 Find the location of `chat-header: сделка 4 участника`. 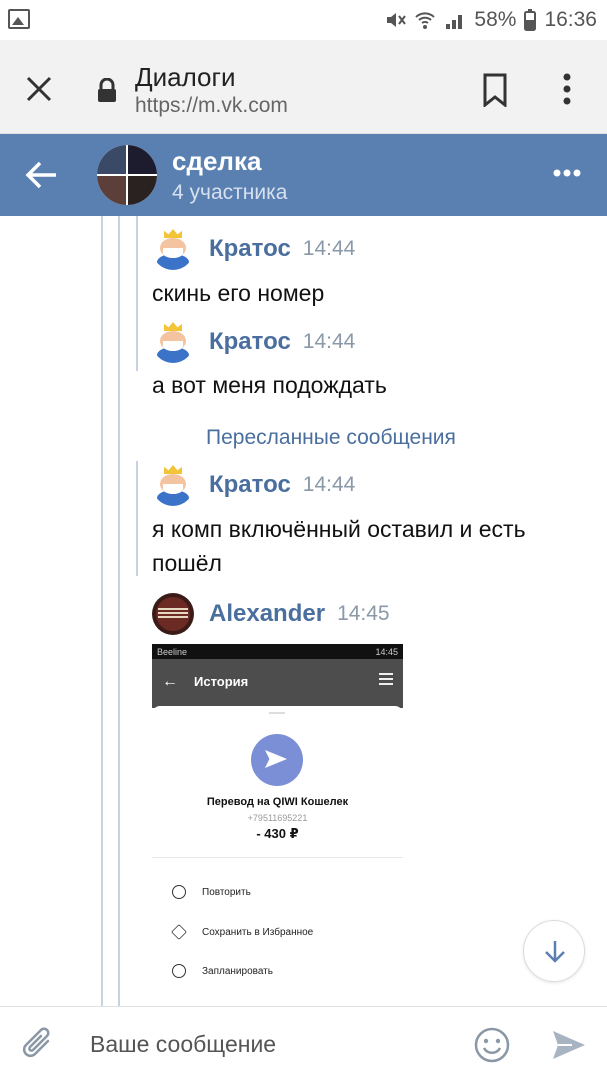

chat-header: сделка 4 участника is located at coordinates (303, 175).